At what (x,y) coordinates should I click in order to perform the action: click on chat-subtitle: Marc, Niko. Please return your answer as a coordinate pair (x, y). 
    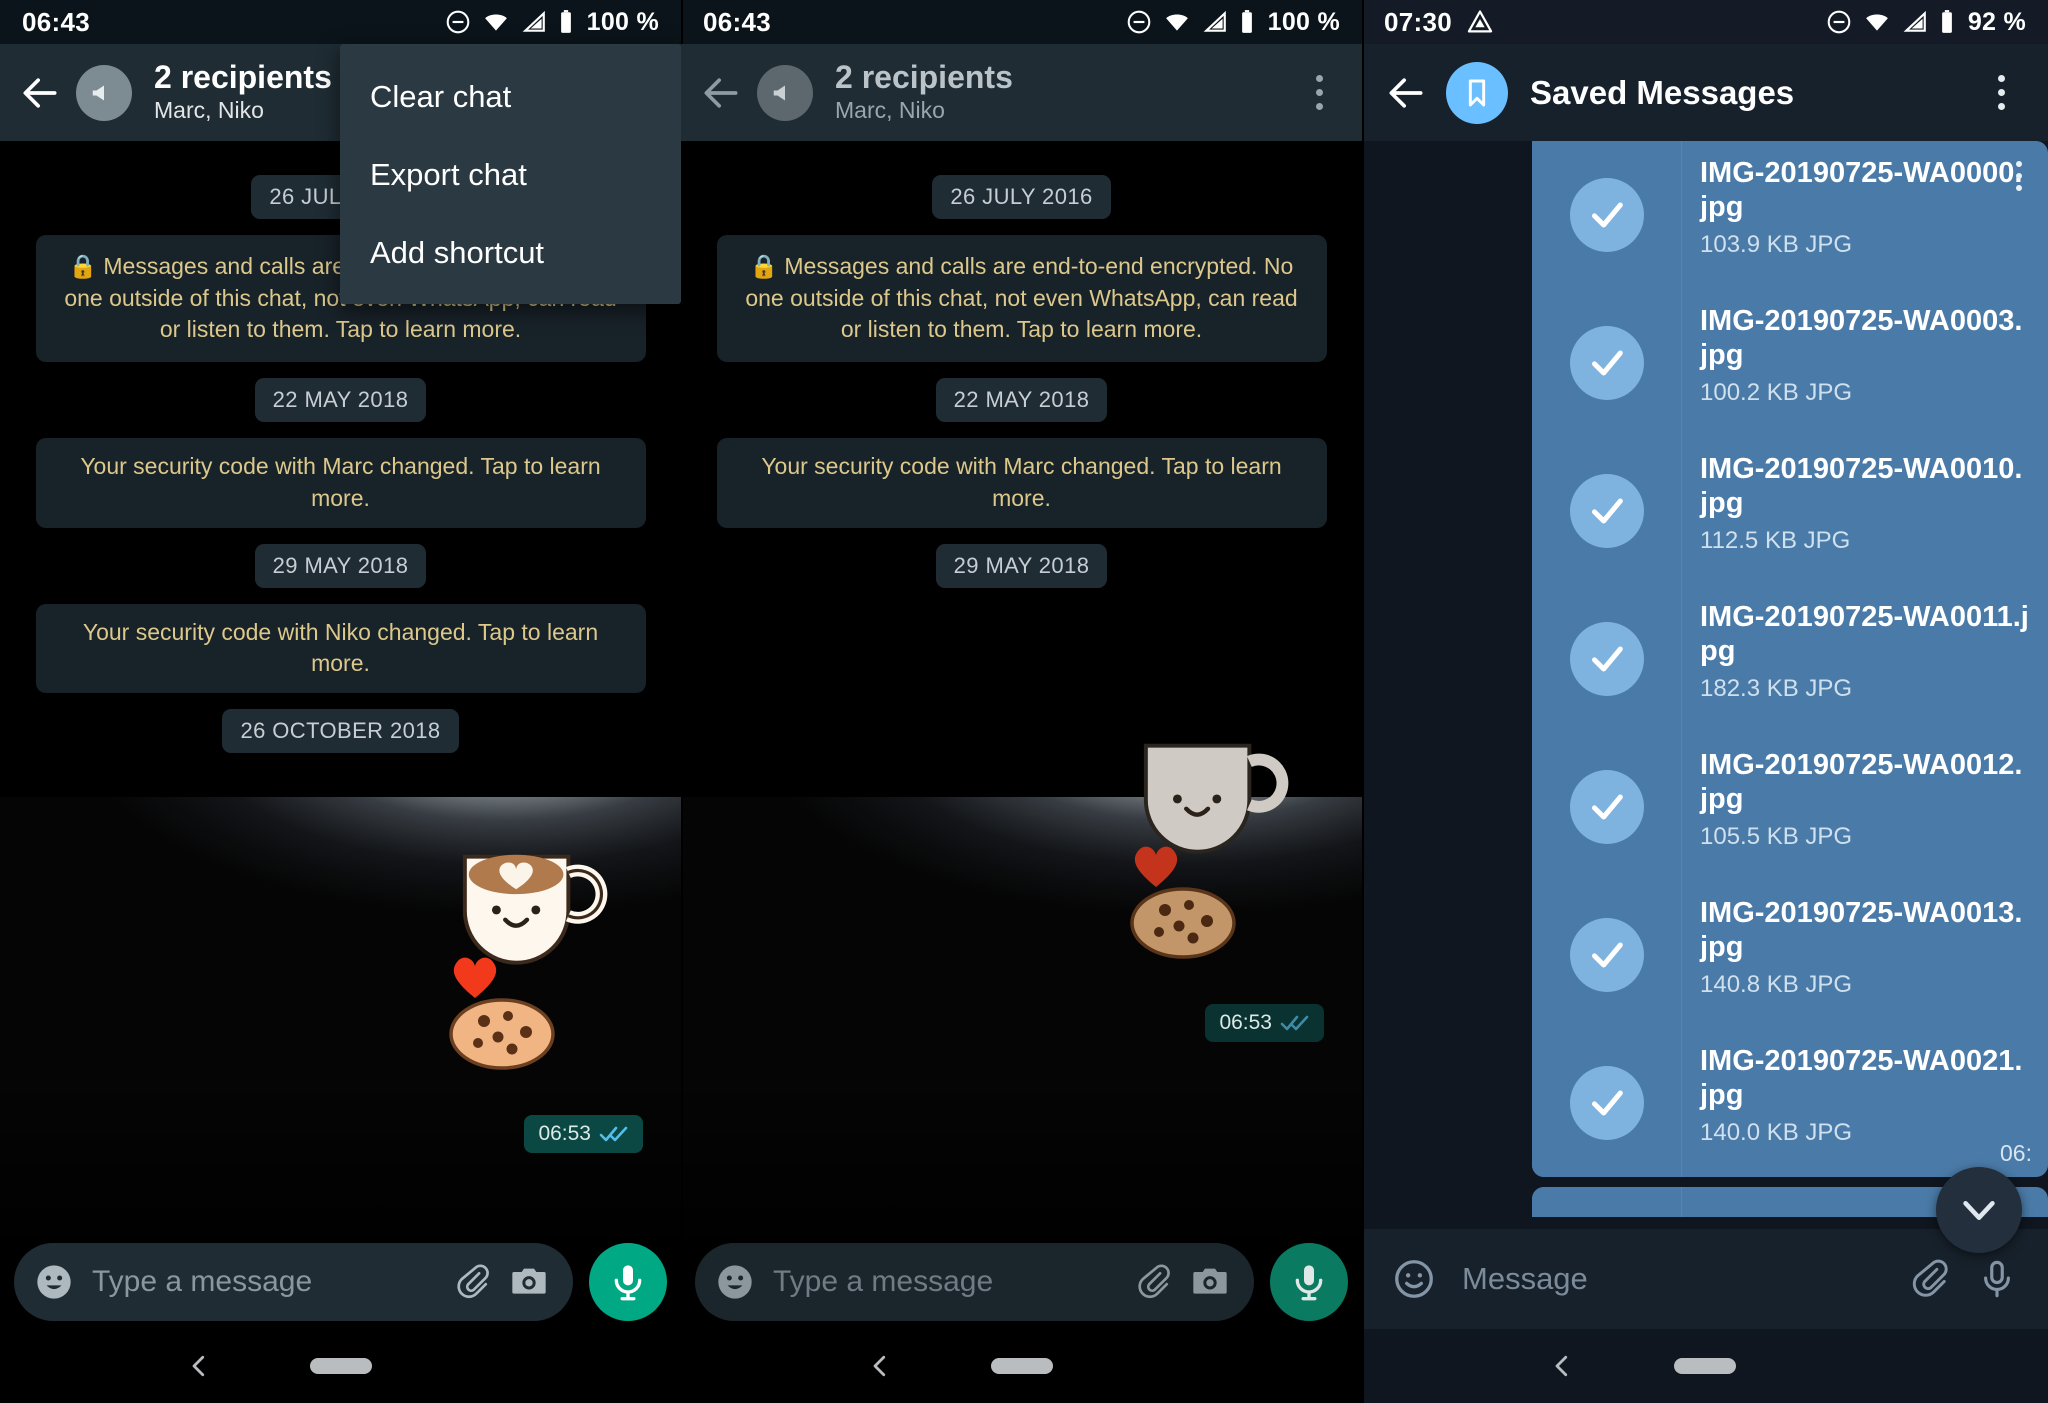
    Looking at the image, I should click on (209, 110).